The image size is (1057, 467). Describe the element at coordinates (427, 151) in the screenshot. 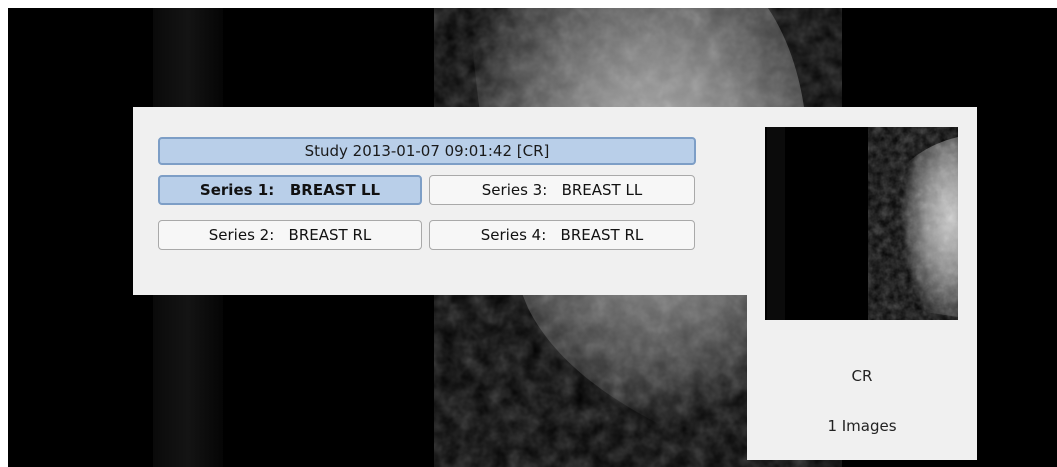

I see `study-button: Study 2013-01-07 09:01:42 [CR]` at that location.